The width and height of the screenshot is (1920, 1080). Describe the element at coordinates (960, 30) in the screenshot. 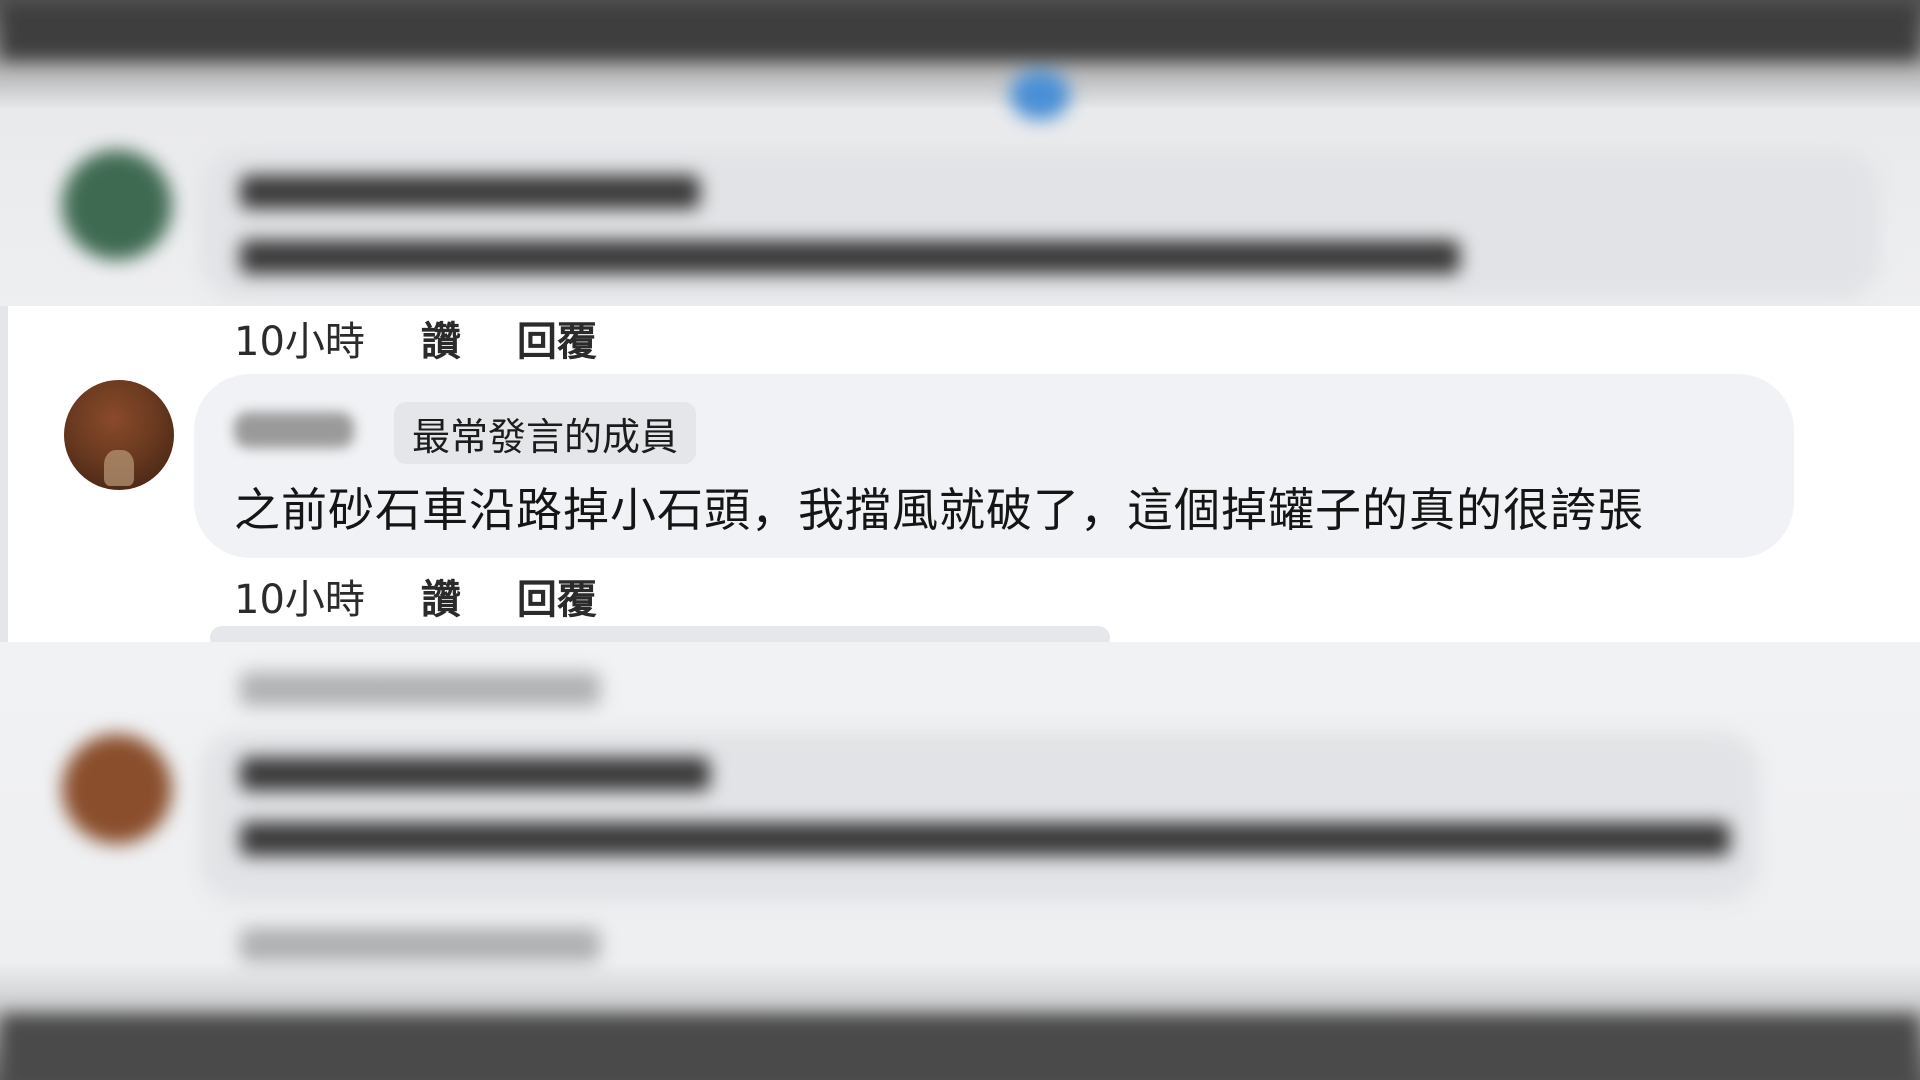

I see `blurred-header-band` at that location.